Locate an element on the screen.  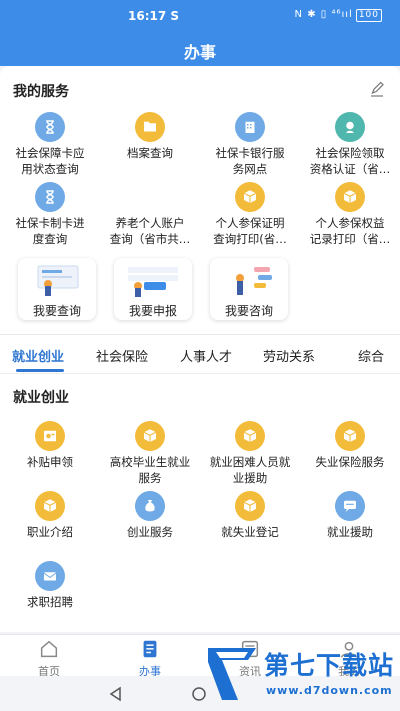
service-item-card-status: 社会保障卡应 用状态查询 is located at coordinates (50, 144).